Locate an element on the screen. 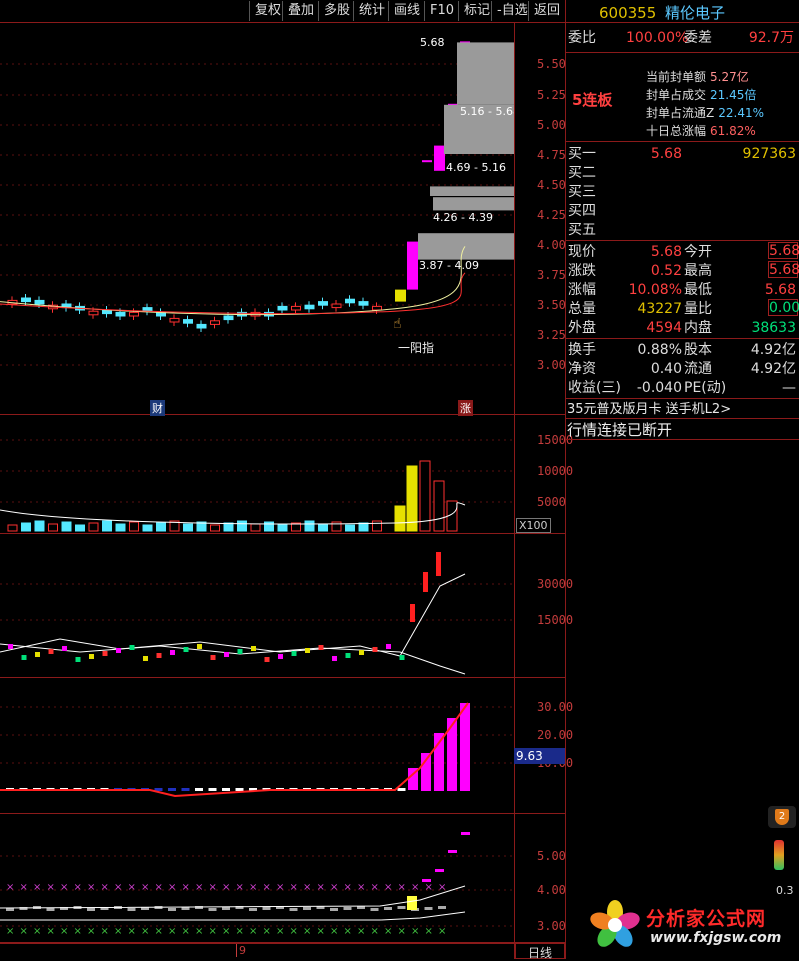  toolbar-button: -自选 is located at coordinates (512, 11).